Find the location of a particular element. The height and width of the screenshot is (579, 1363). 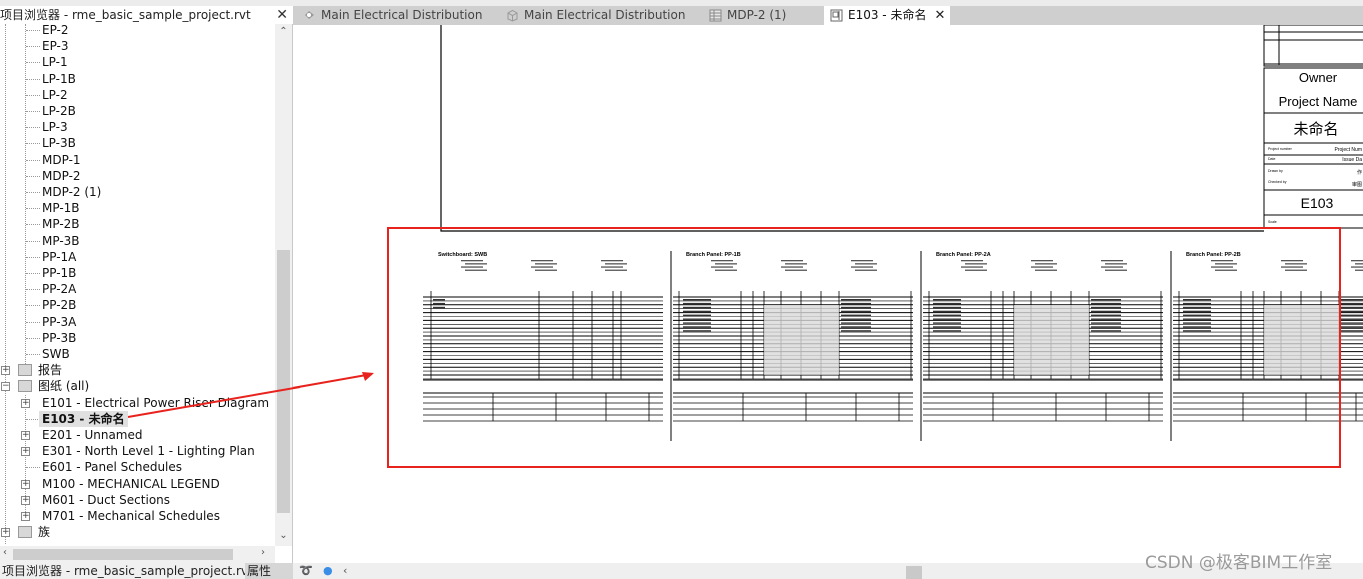

tab-main-electrical-distribution-3d: Main Electrical Distribution is located at coordinates (389, 15).